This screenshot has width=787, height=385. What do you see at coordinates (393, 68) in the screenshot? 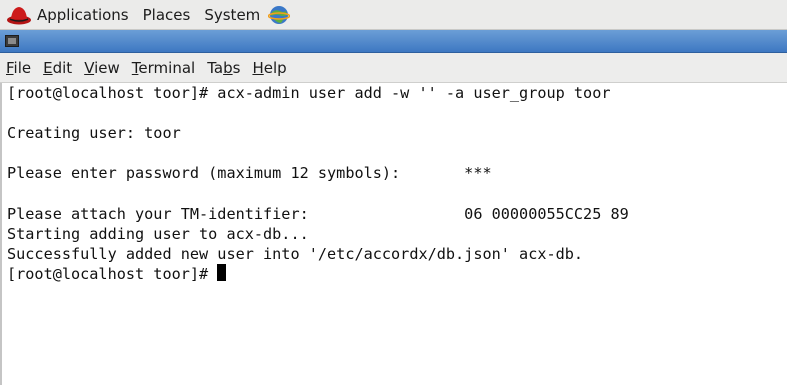
I see `menubar: File Edit View Terminal Tabs Help` at bounding box center [393, 68].